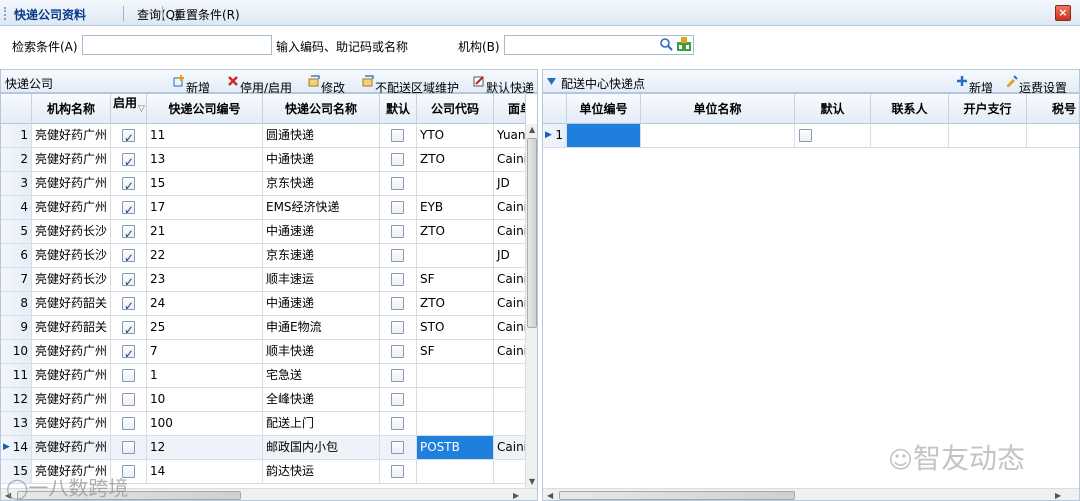 The height and width of the screenshot is (501, 1080). Describe the element at coordinates (321, 472) in the screenshot. I see `cell-company-name: 韵达快运` at that location.